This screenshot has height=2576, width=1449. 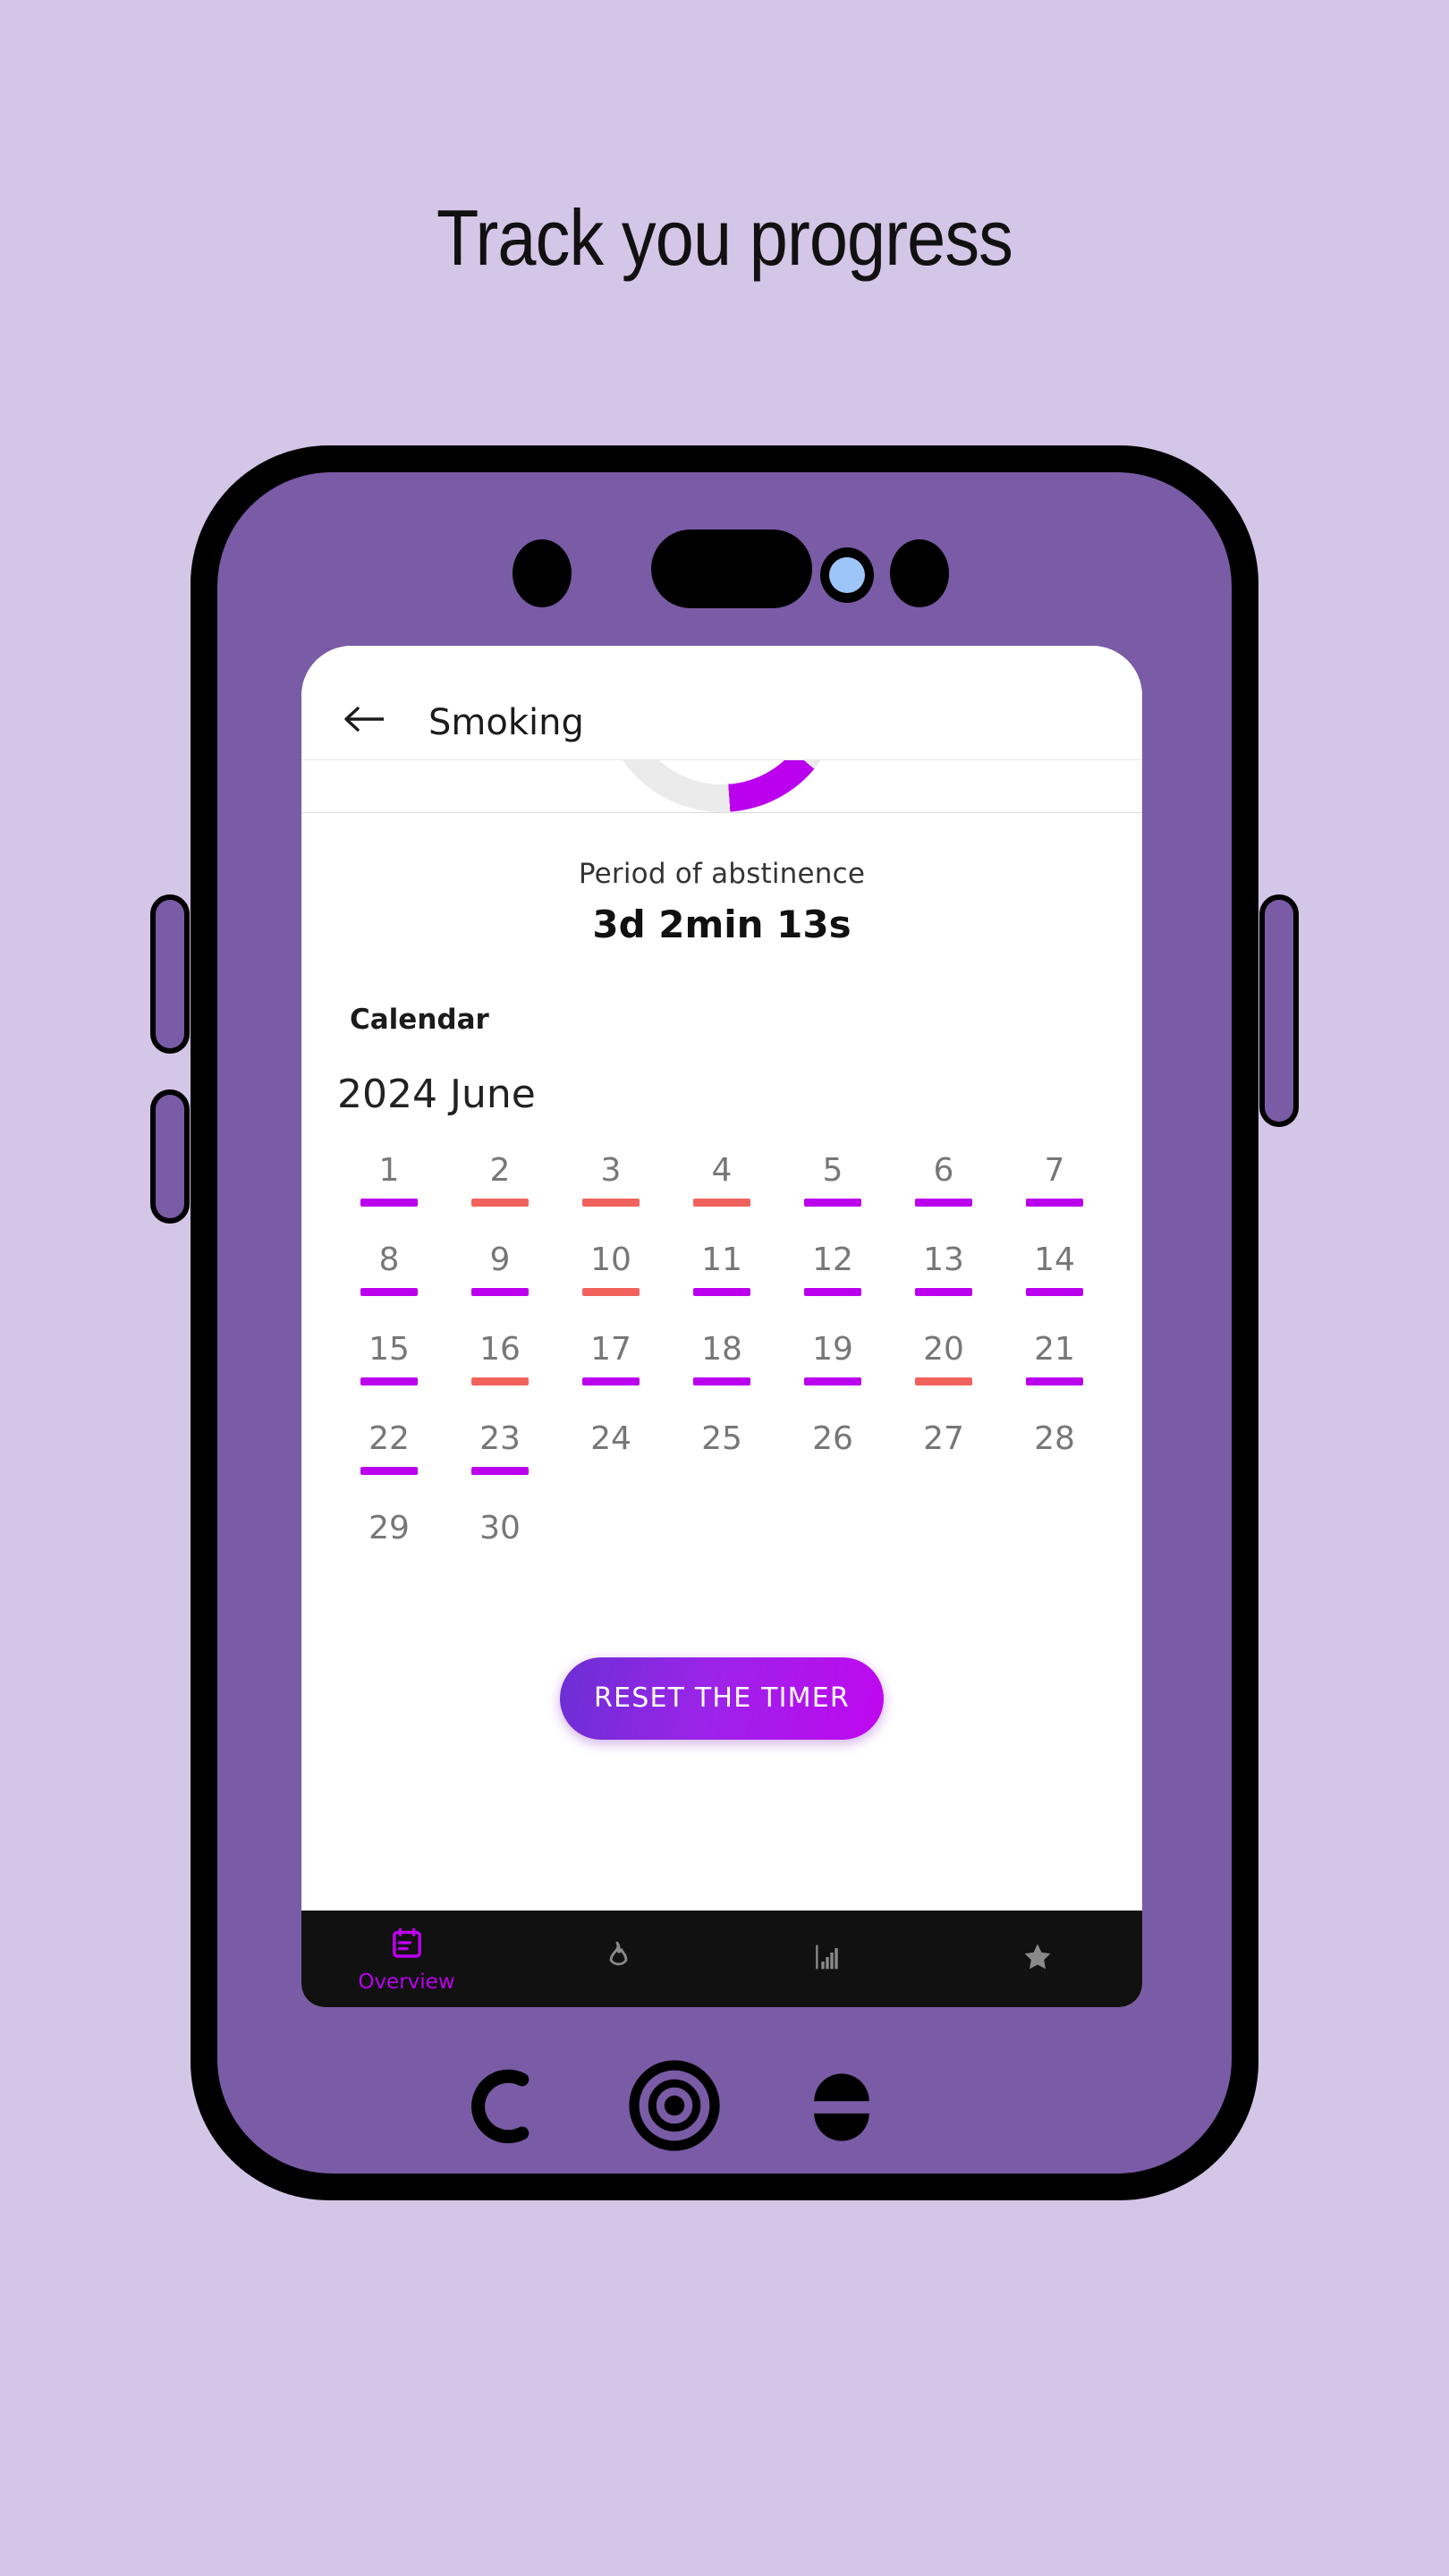 What do you see at coordinates (724, 237) in the screenshot?
I see `page-title: Track you progress` at bounding box center [724, 237].